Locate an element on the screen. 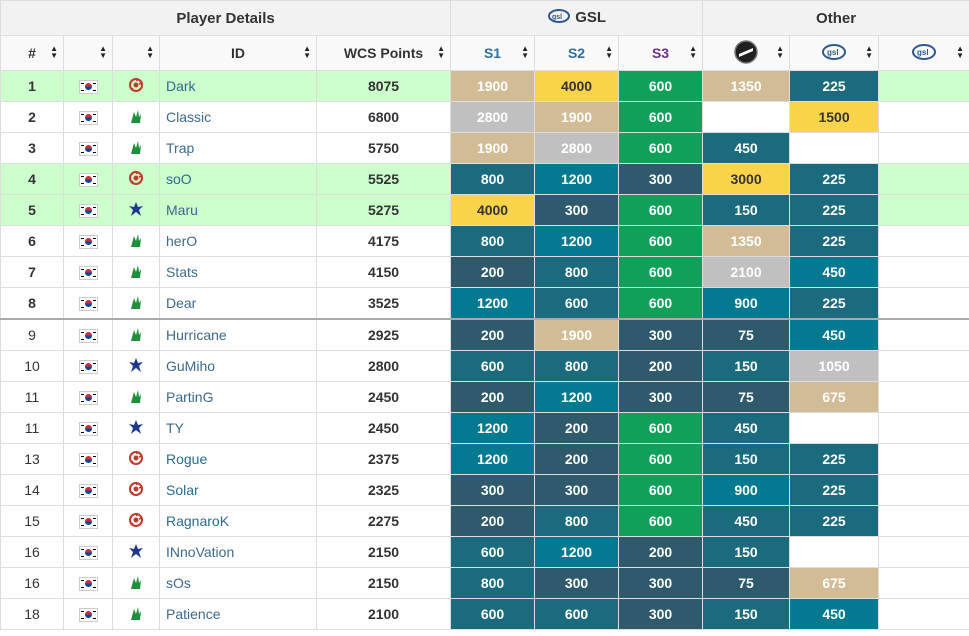  table-row: 9 Hurricane 2925 200 1900 300 75 450 is located at coordinates (484, 334).